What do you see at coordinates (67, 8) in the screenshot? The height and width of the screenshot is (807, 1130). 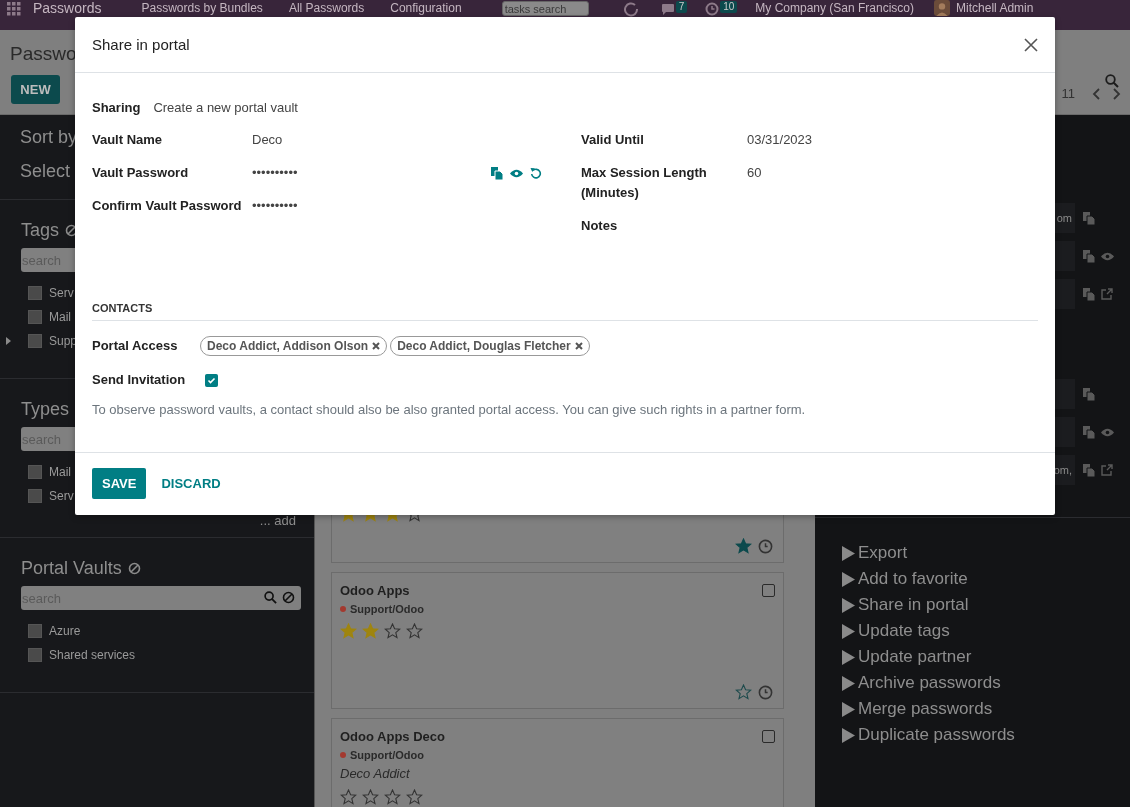 I see `app-name: Passwords` at bounding box center [67, 8].